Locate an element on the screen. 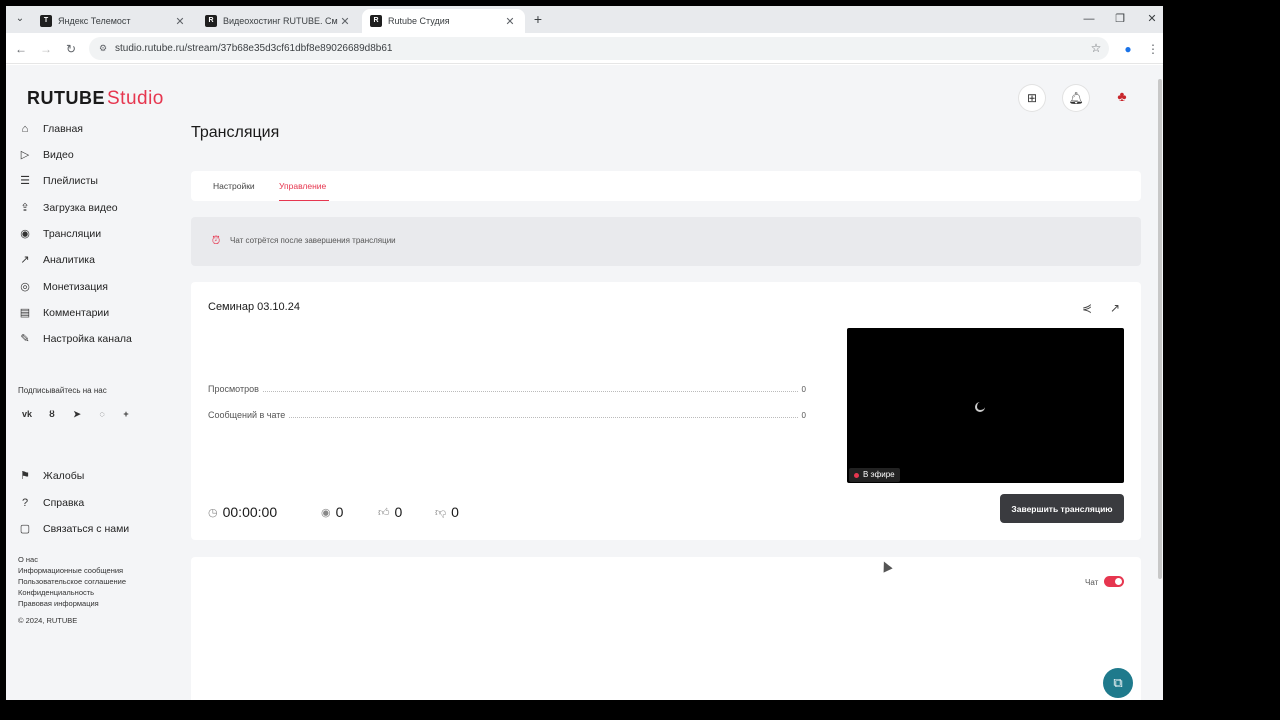 The height and width of the screenshot is (720, 1280). thumbs-down-icon: 👎︎ is located at coordinates (441, 512).